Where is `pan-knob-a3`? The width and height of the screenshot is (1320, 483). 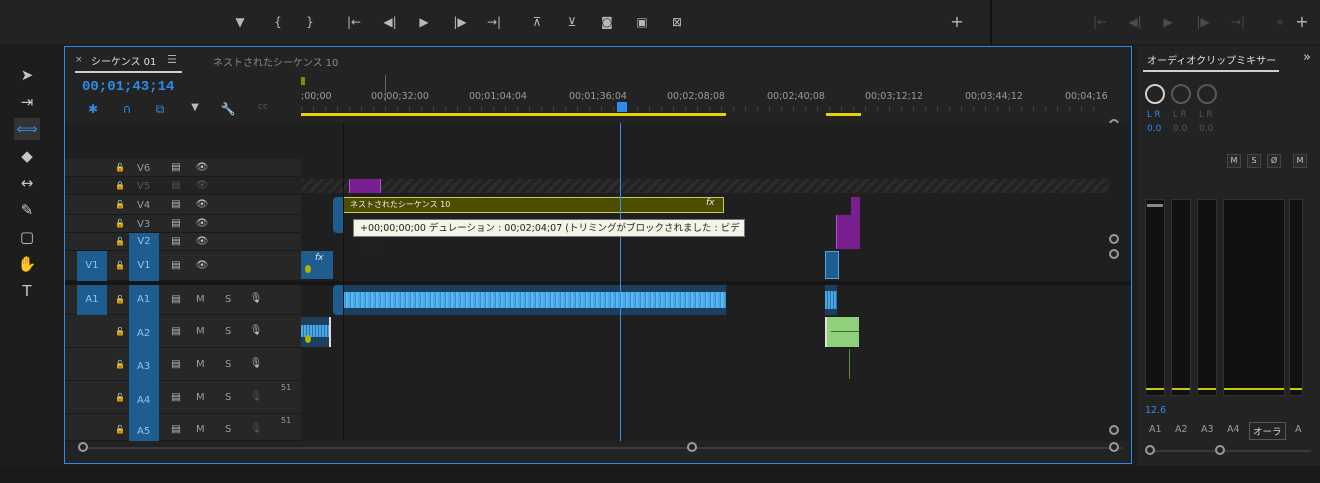 pan-knob-a3 is located at coordinates (1207, 94).